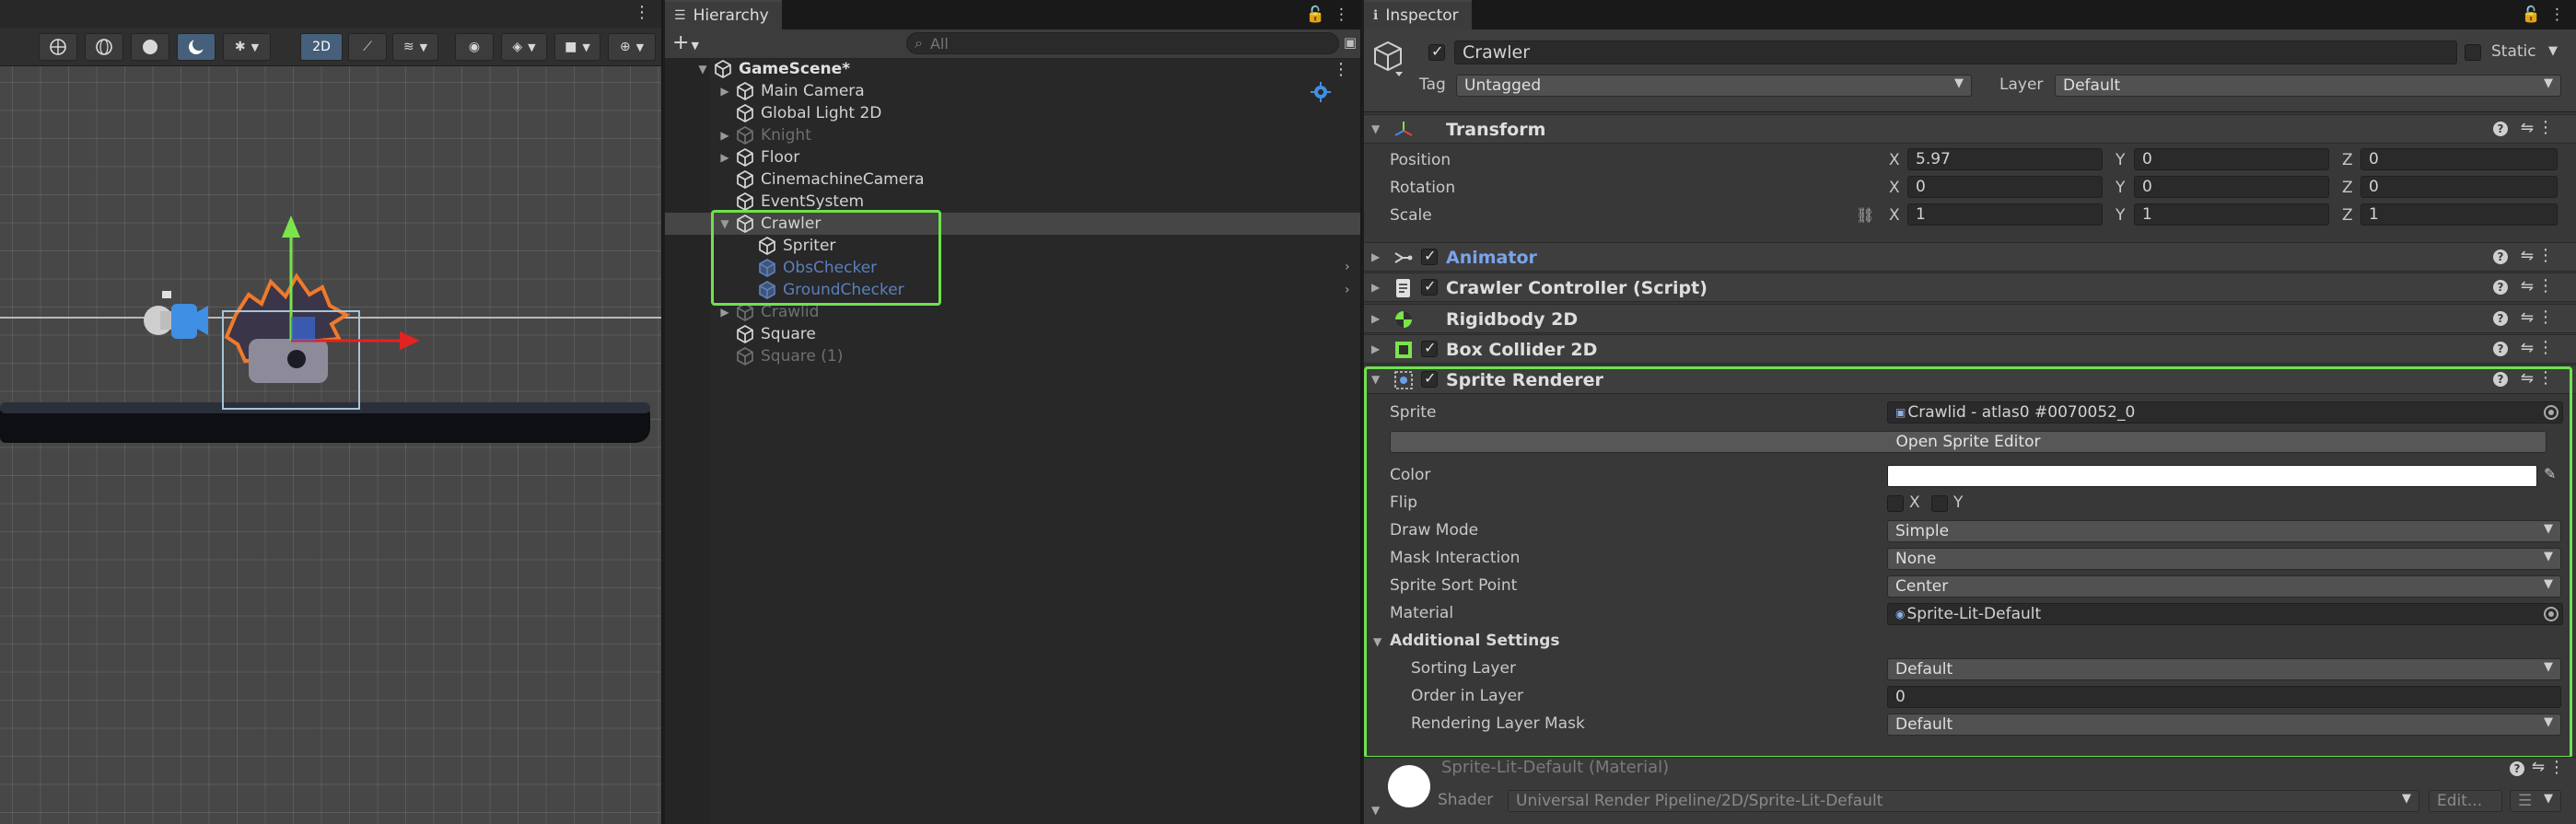  Describe the element at coordinates (1865, 215) in the screenshot. I see `constrain-proportions-icon: ⛓` at that location.